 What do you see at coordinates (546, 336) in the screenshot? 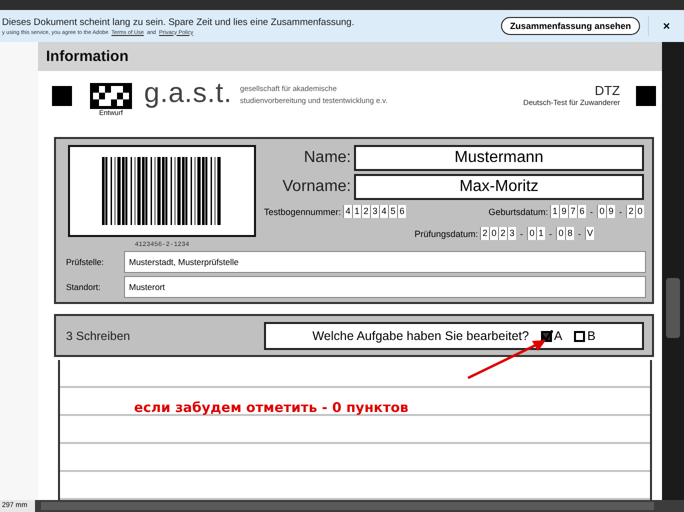
I see `checked-checkbox-icon` at bounding box center [546, 336].